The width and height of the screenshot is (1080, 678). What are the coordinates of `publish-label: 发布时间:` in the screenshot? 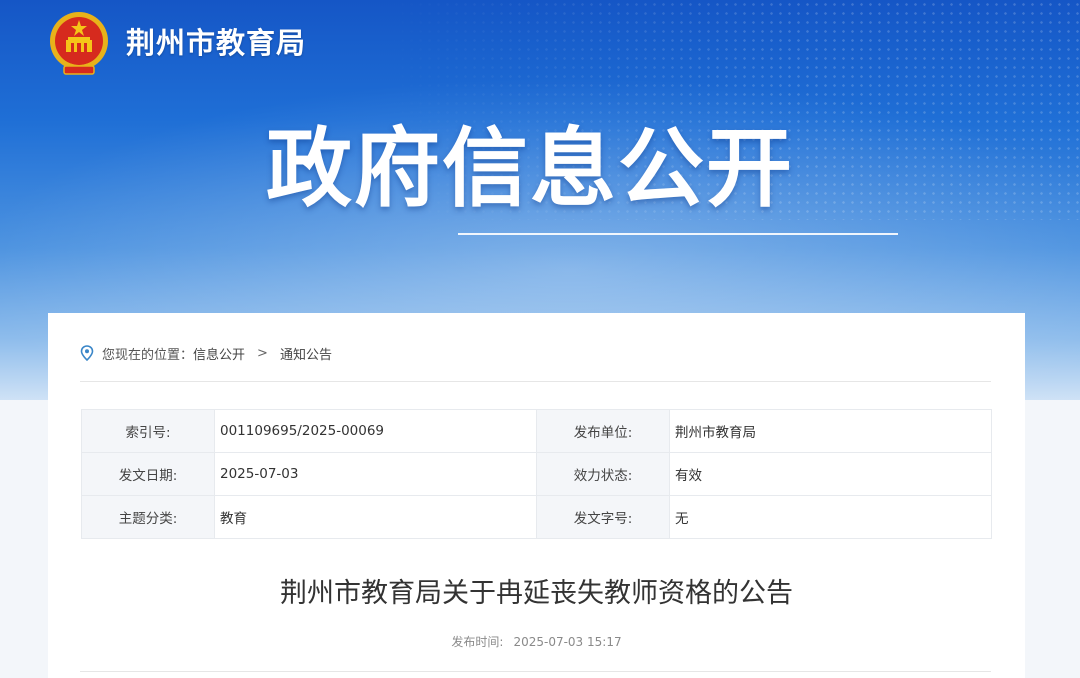 It's located at (477, 642).